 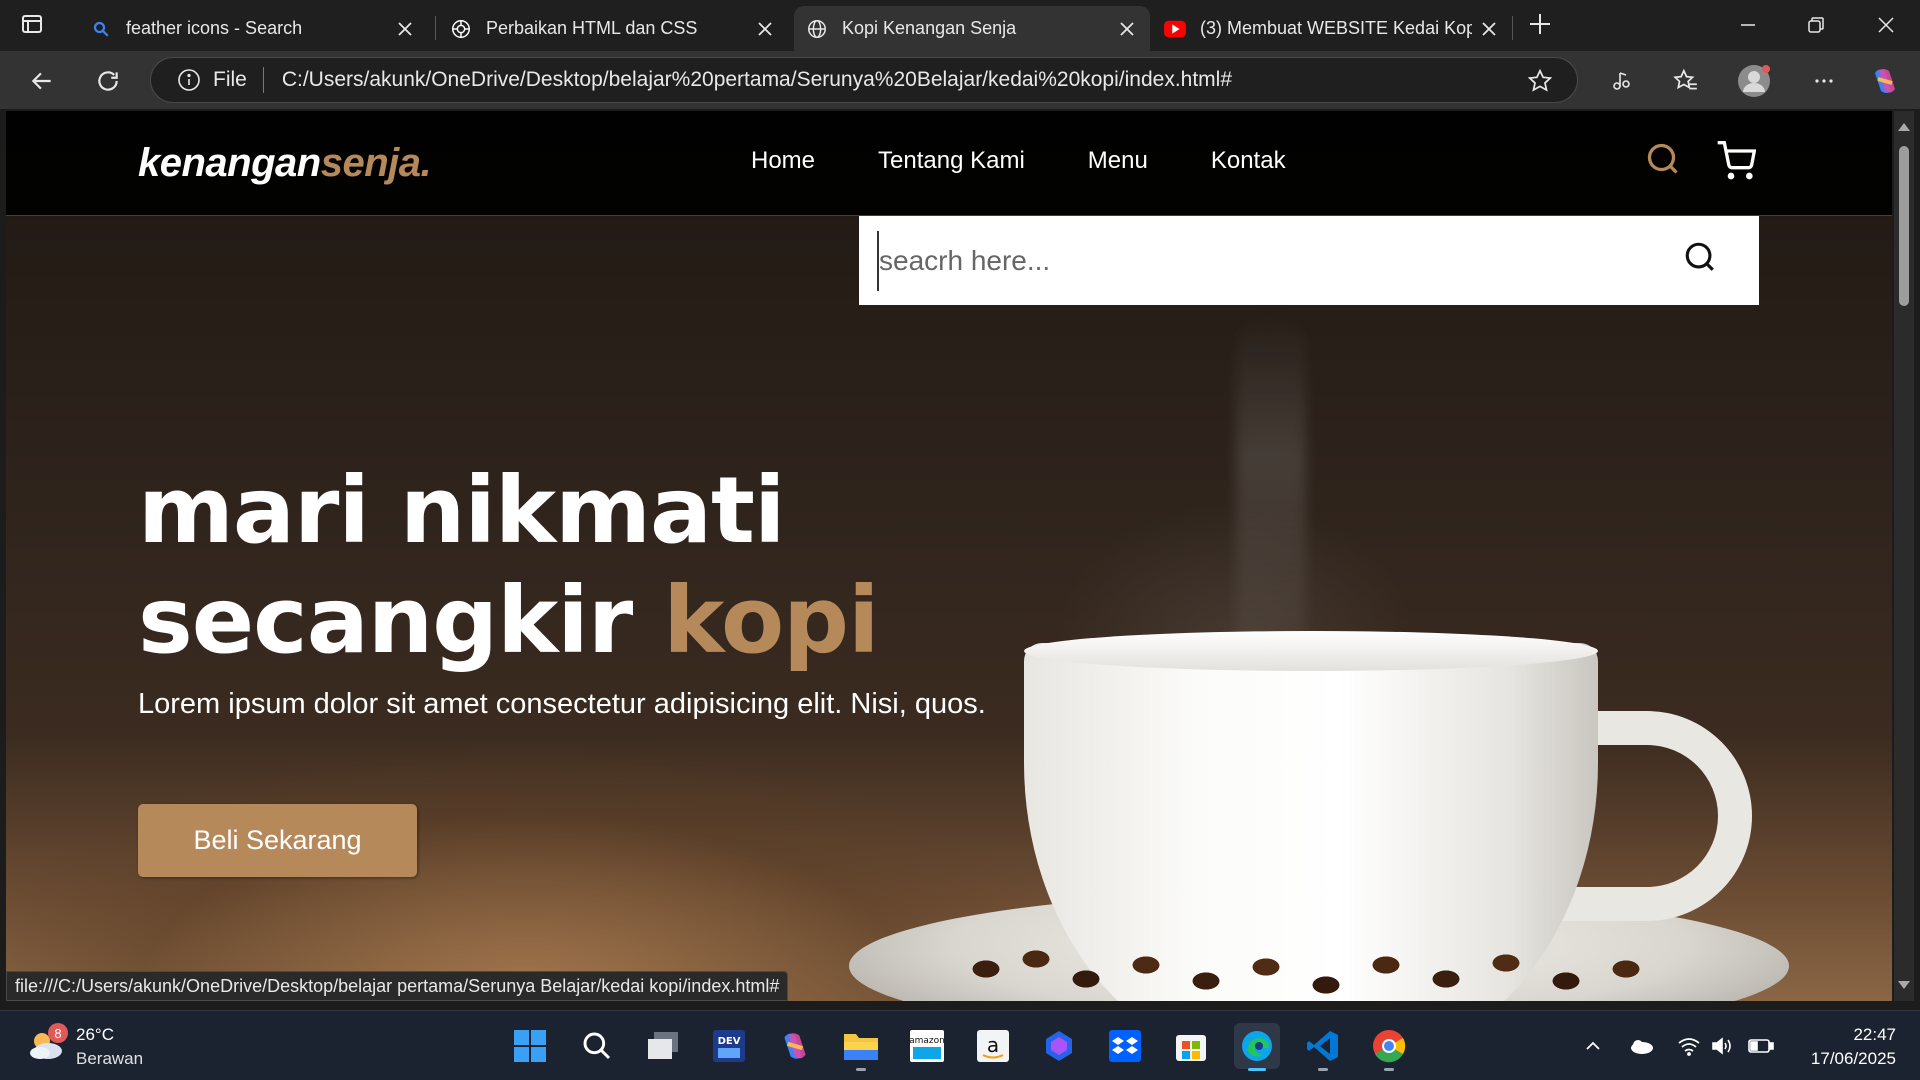 What do you see at coordinates (1257, 1047) in the screenshot?
I see `edge-icon` at bounding box center [1257, 1047].